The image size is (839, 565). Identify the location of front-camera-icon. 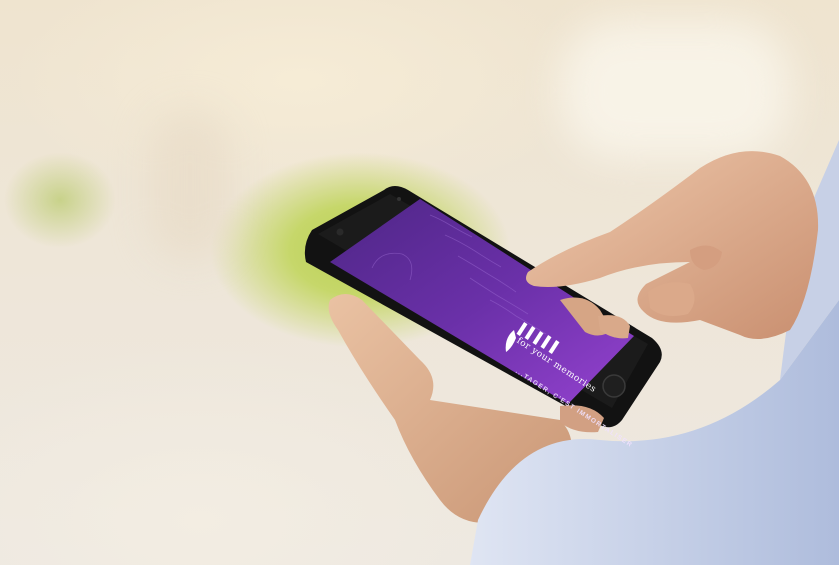
(340, 232).